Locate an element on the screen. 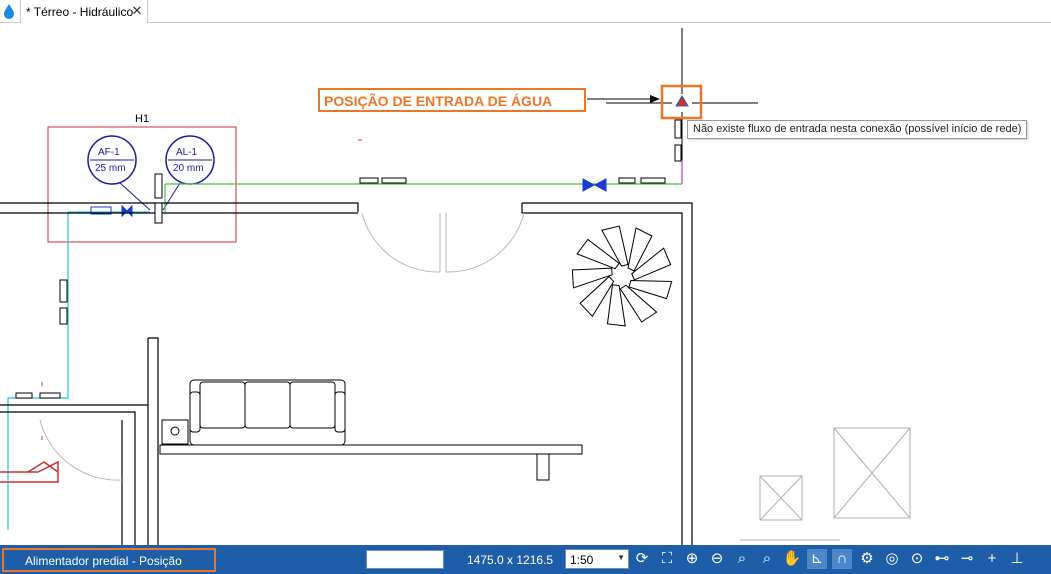 Image resolution: width=1051 pixels, height=574 pixels. scale-value: 1:50 is located at coordinates (582, 560).